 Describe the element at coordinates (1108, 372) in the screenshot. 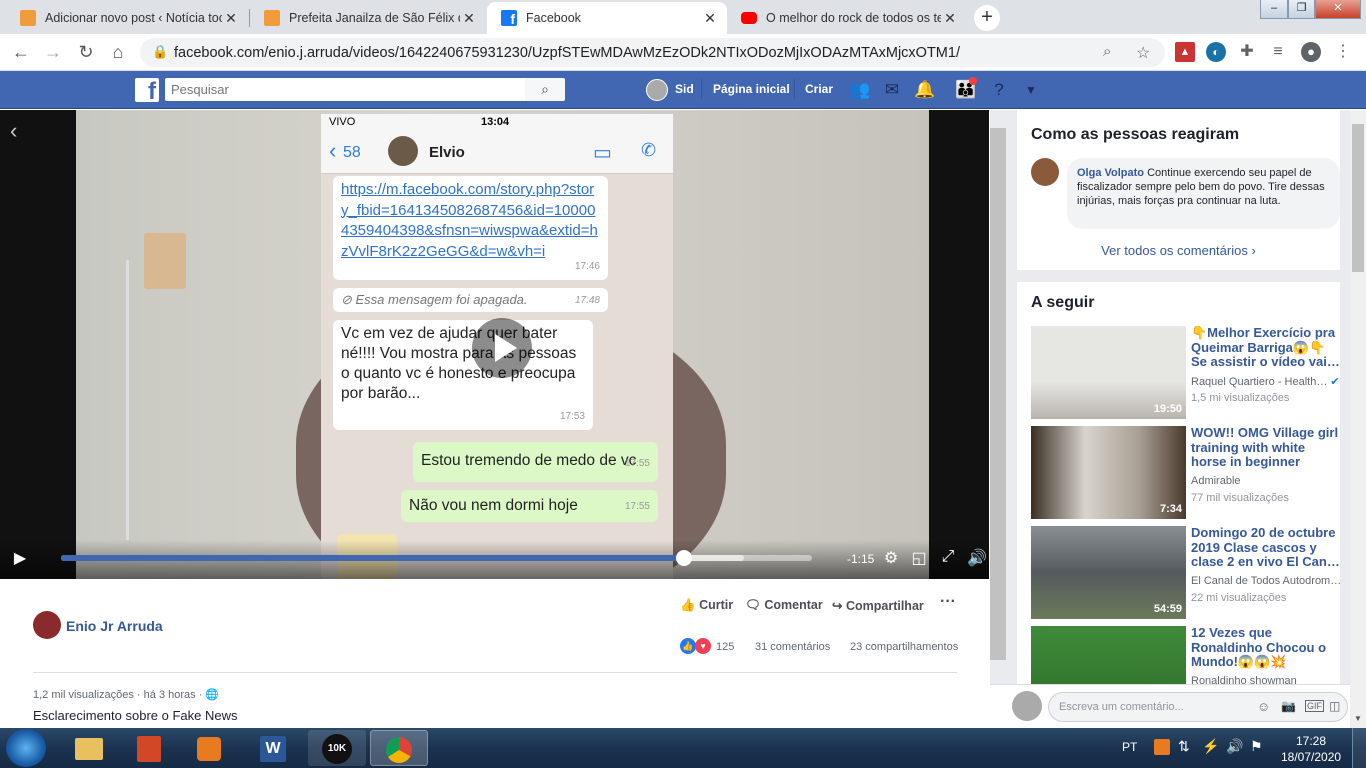

I see `video-thumbnail: 19:50` at that location.